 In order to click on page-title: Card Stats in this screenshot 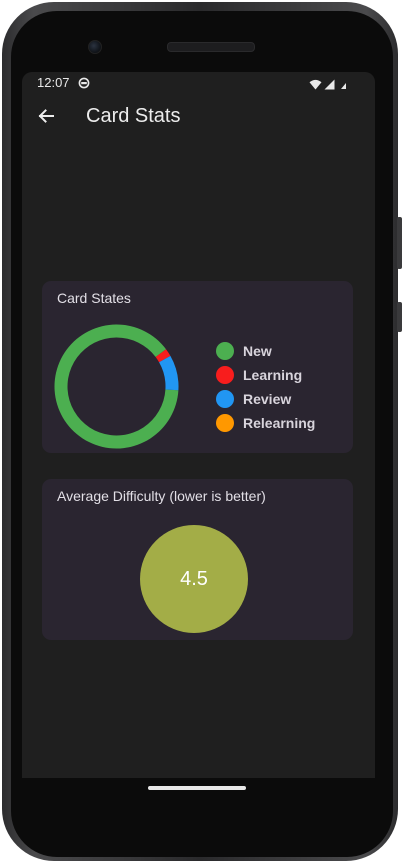, I will do `click(133, 116)`.